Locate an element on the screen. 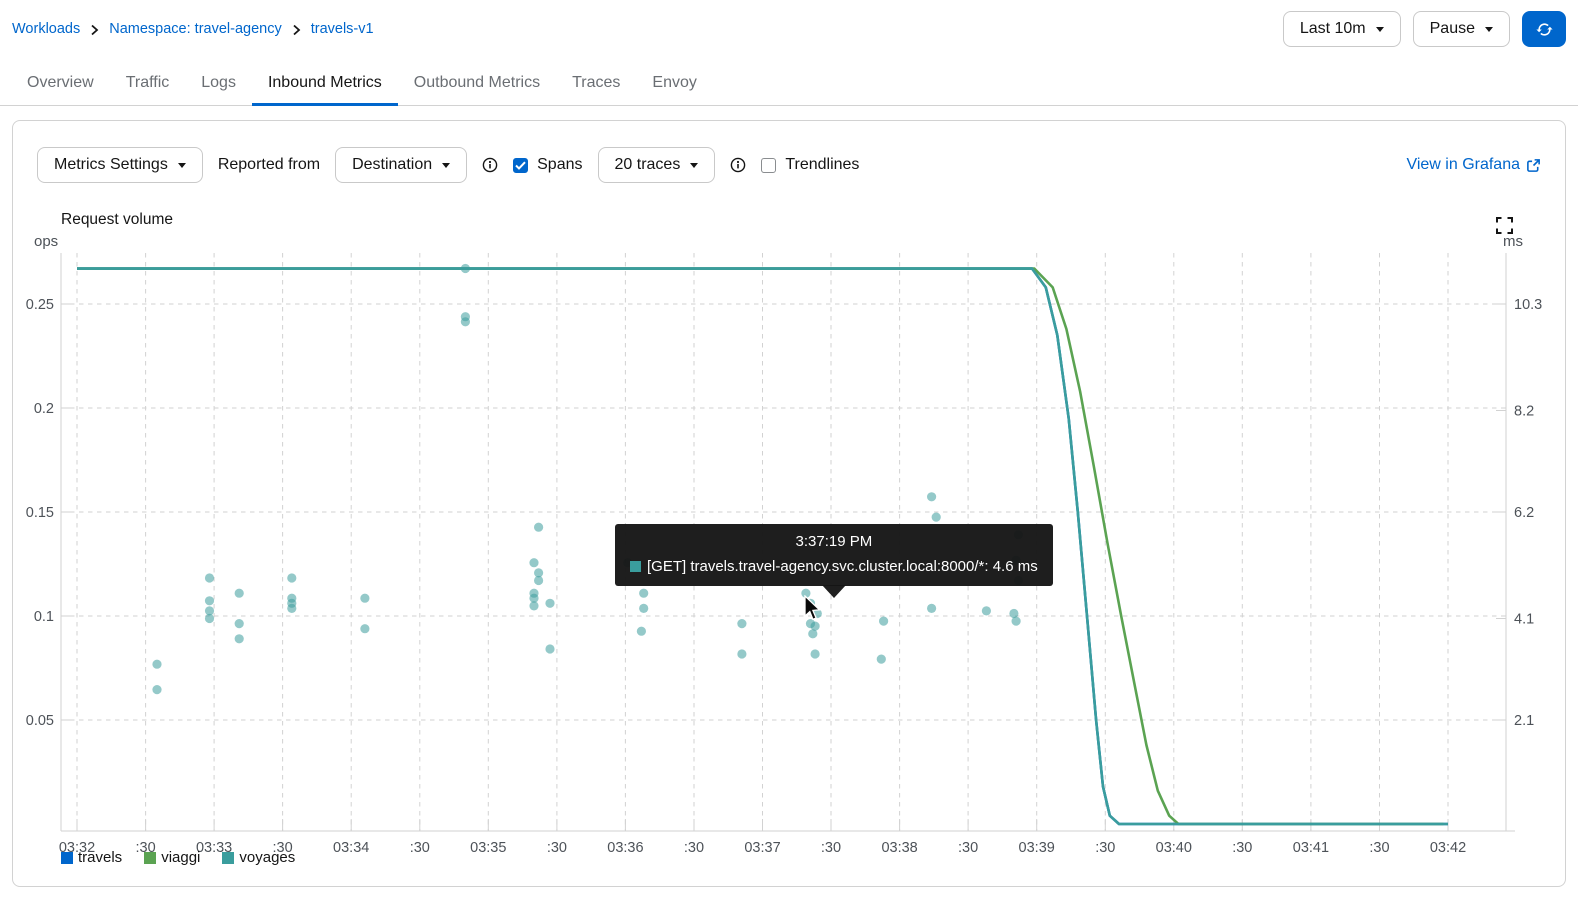 The width and height of the screenshot is (1578, 914). svg-text: 0.25 is located at coordinates (40, 305).